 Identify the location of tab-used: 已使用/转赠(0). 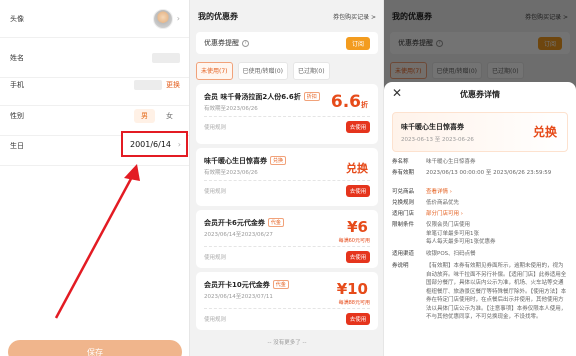
(263, 71).